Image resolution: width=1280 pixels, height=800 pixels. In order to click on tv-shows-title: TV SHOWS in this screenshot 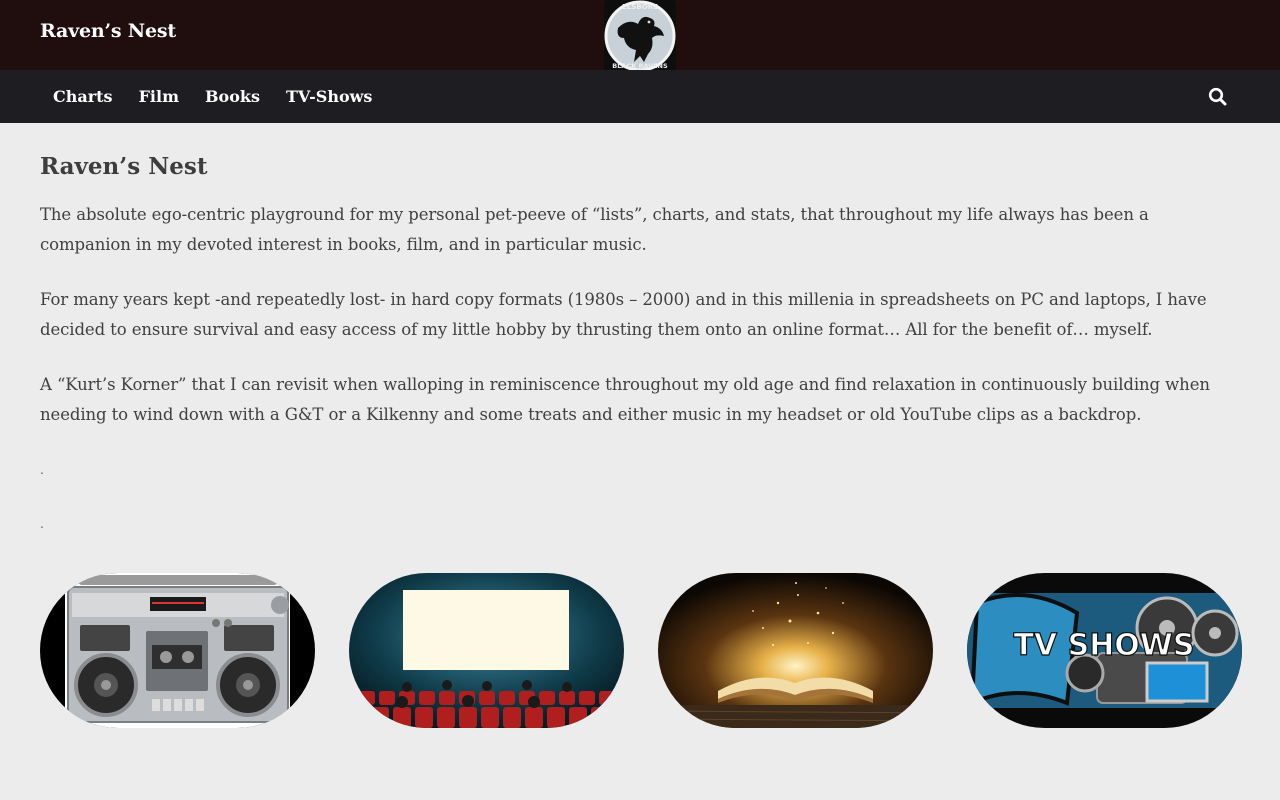, I will do `click(1103, 645)`.